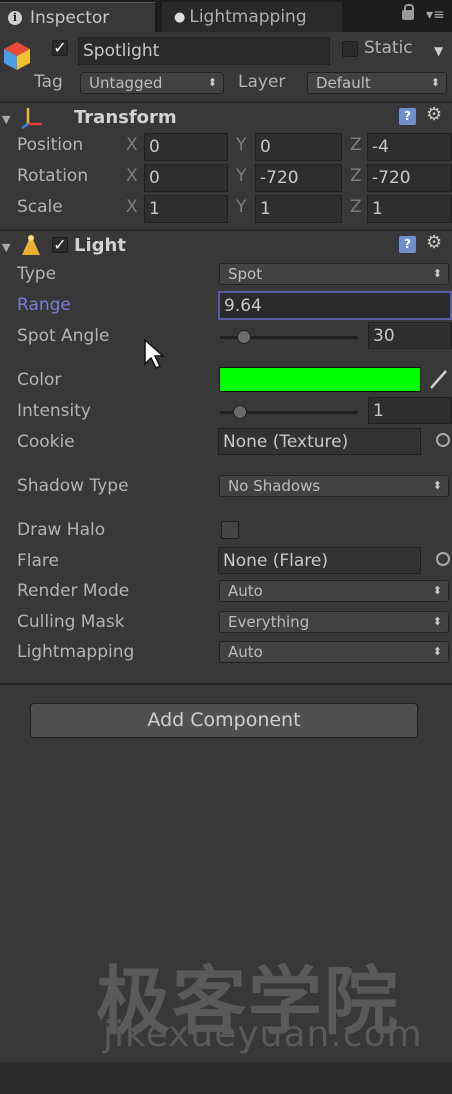 The height and width of the screenshot is (1094, 452). I want to click on range-input: 9.64, so click(335, 305).